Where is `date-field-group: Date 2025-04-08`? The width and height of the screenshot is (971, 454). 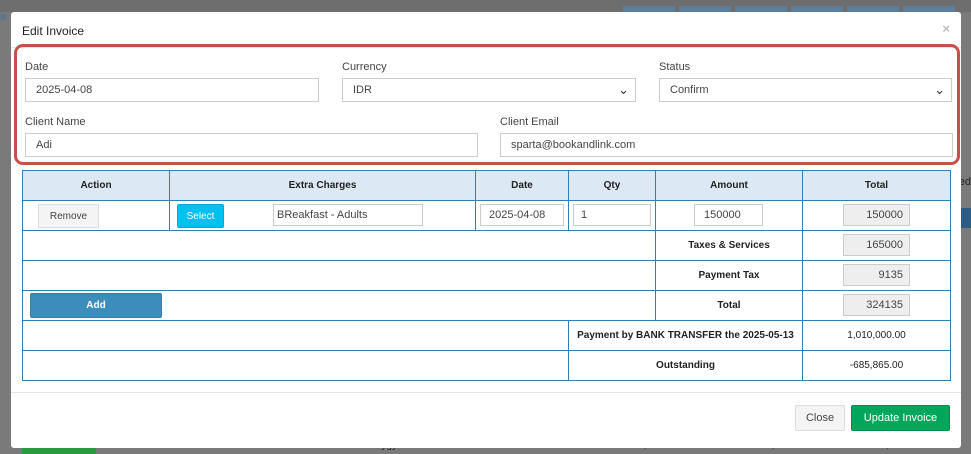 date-field-group: Date 2025-04-08 is located at coordinates (175, 81).